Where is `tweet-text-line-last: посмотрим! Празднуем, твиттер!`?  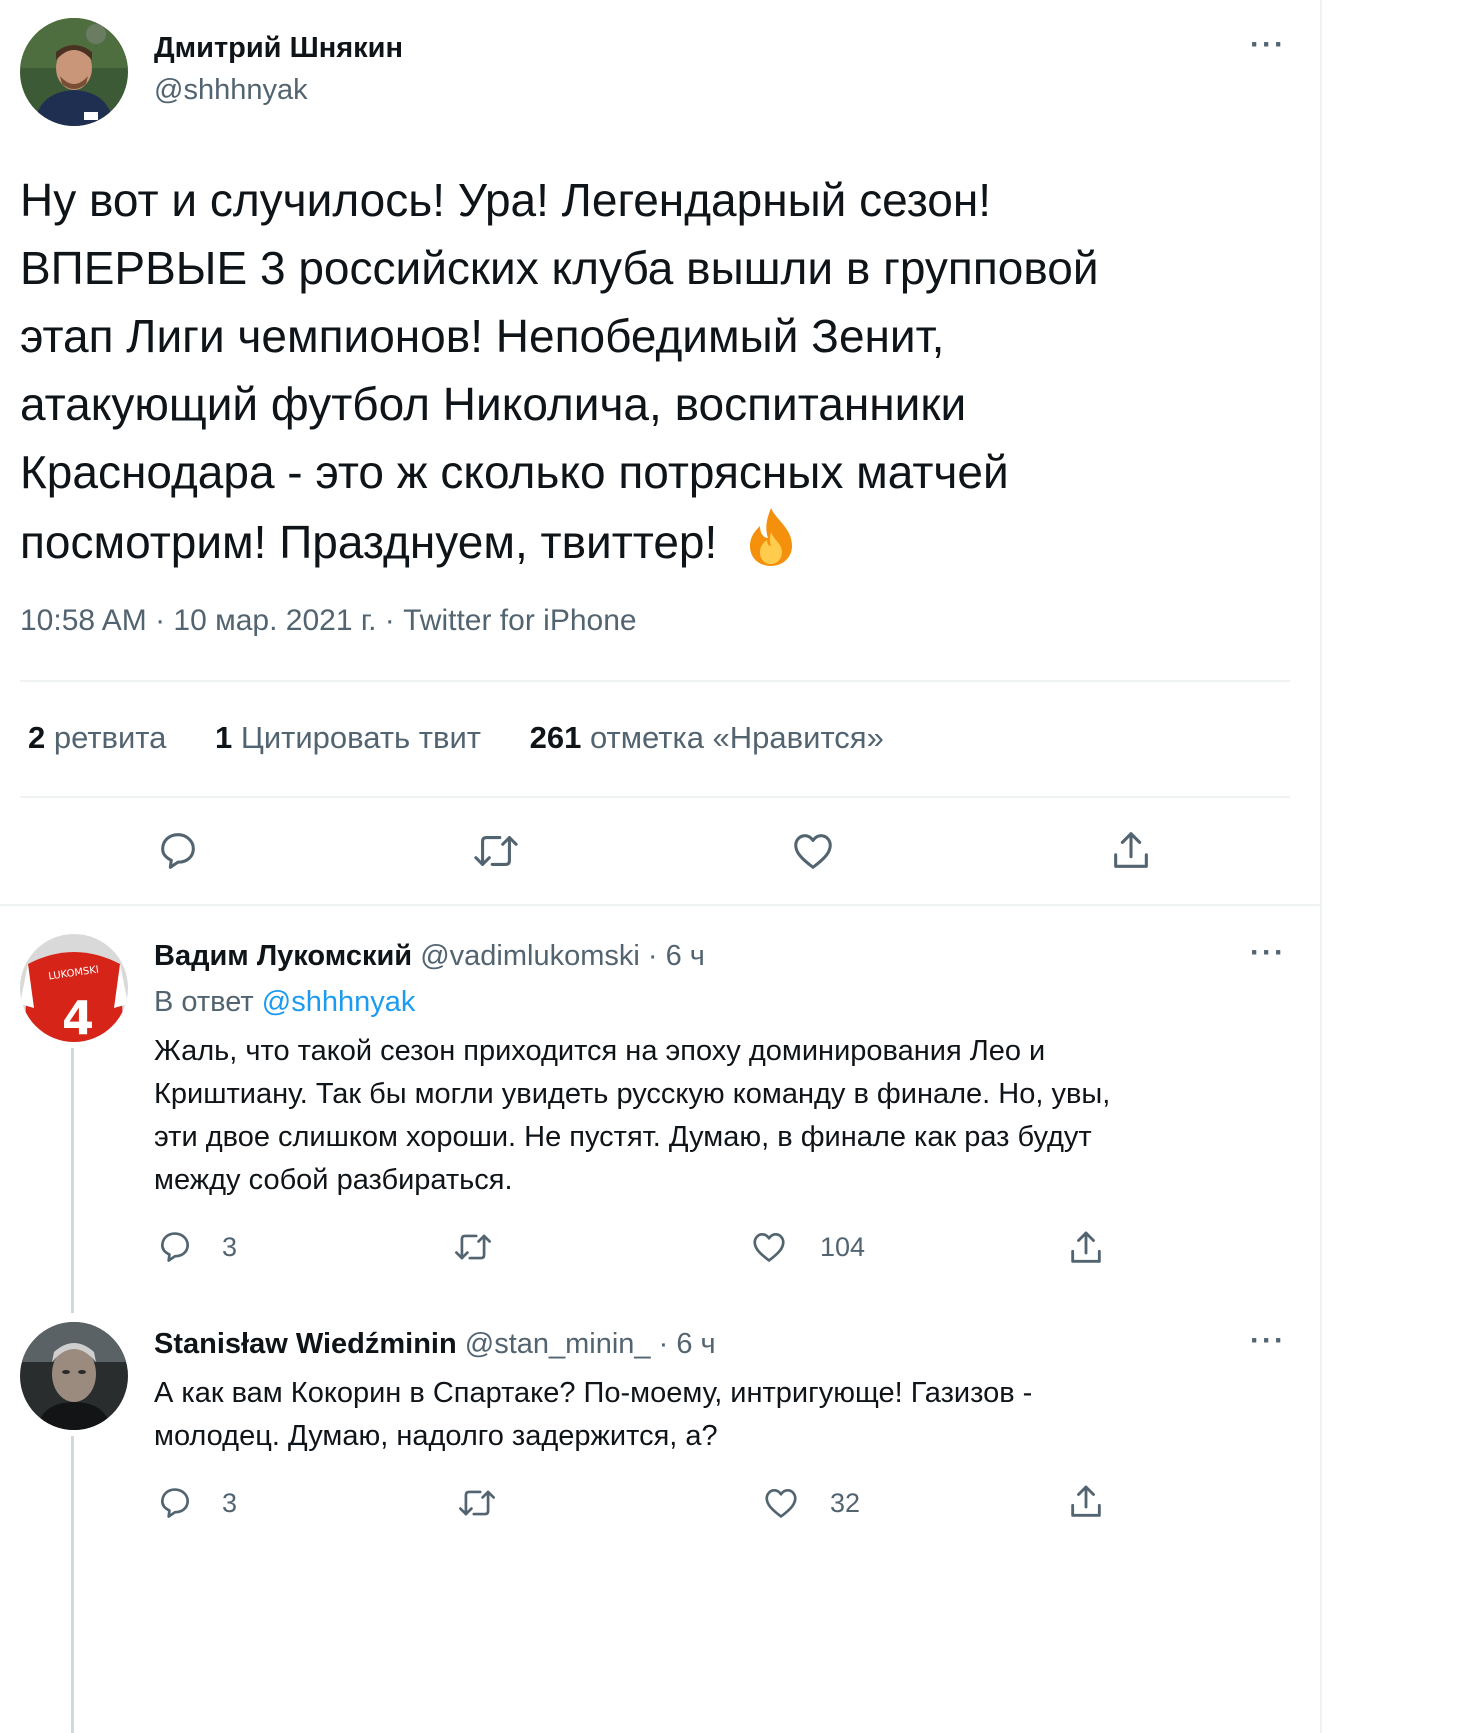 tweet-text-line-last: посмотрим! Празднуем, твиттер! is located at coordinates (559, 546).